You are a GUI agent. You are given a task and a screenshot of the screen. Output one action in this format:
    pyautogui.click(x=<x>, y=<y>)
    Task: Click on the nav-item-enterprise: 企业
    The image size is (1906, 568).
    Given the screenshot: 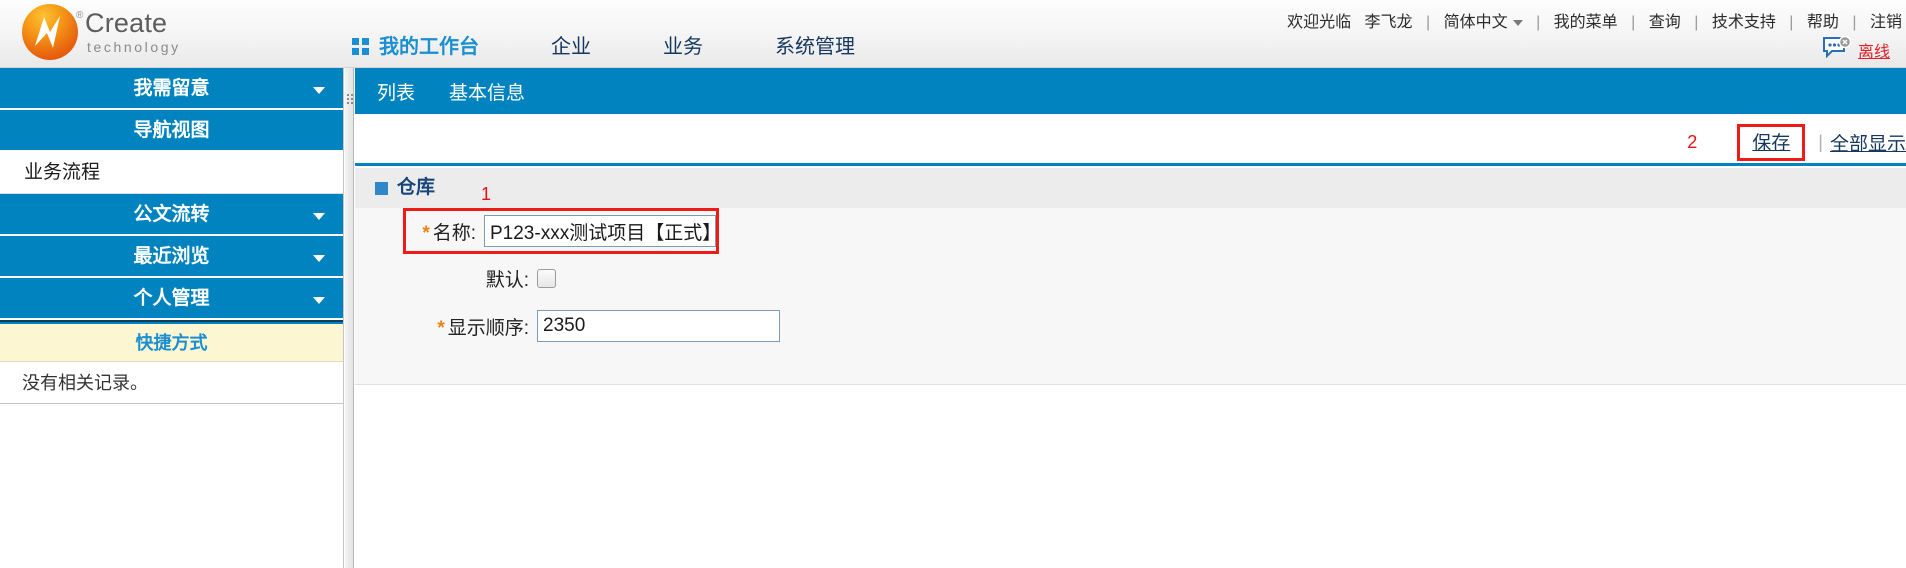 What is the action you would take?
    pyautogui.click(x=571, y=44)
    